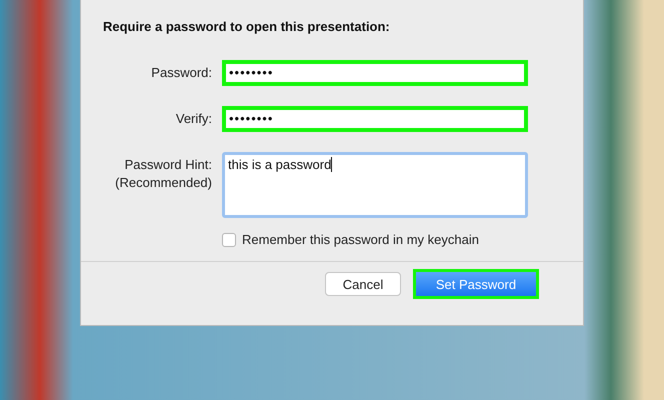  Describe the element at coordinates (163, 183) in the screenshot. I see `field-note: (Recommended)` at that location.